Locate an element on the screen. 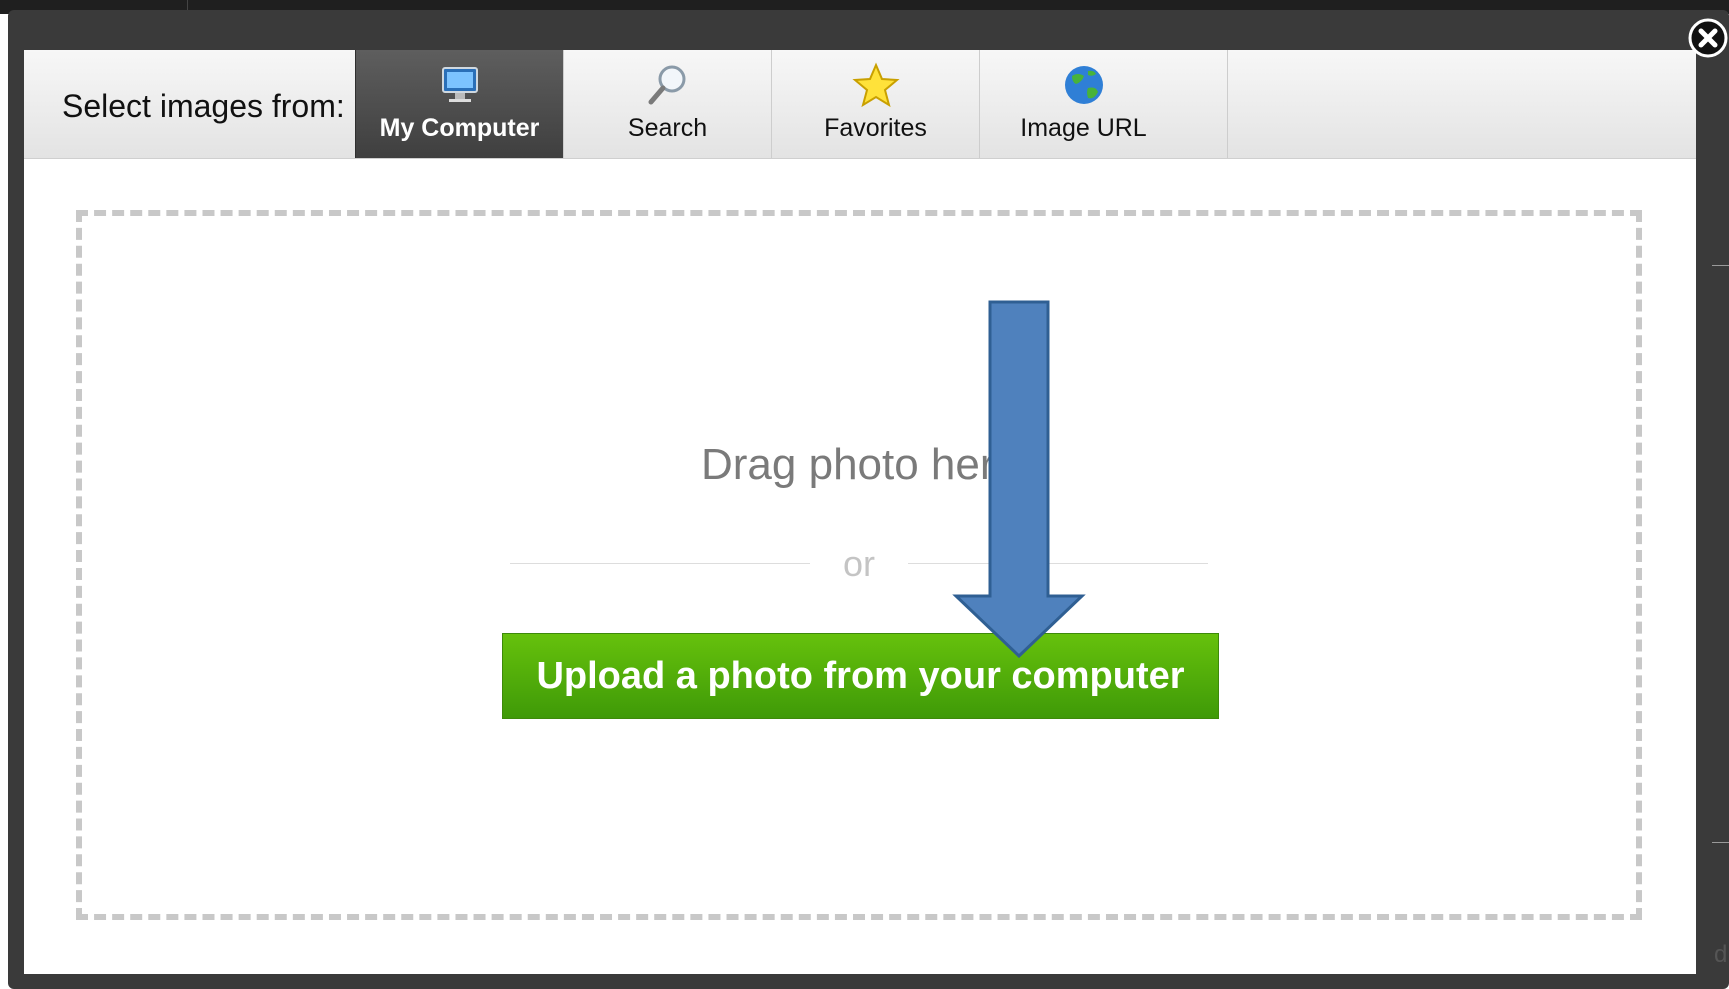 This screenshot has width=1729, height=989. magnifier-icon is located at coordinates (667, 85).